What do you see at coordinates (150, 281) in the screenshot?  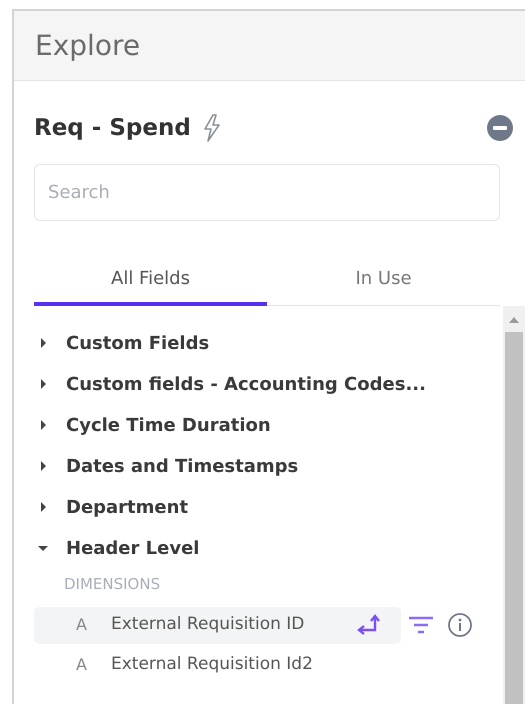 I see `tab: All Fields` at bounding box center [150, 281].